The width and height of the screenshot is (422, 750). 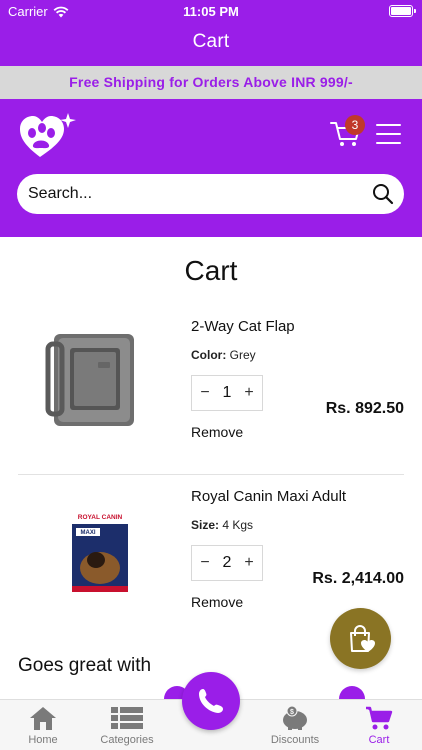 What do you see at coordinates (295, 740) in the screenshot?
I see `tab-discounts-label: Discounts` at bounding box center [295, 740].